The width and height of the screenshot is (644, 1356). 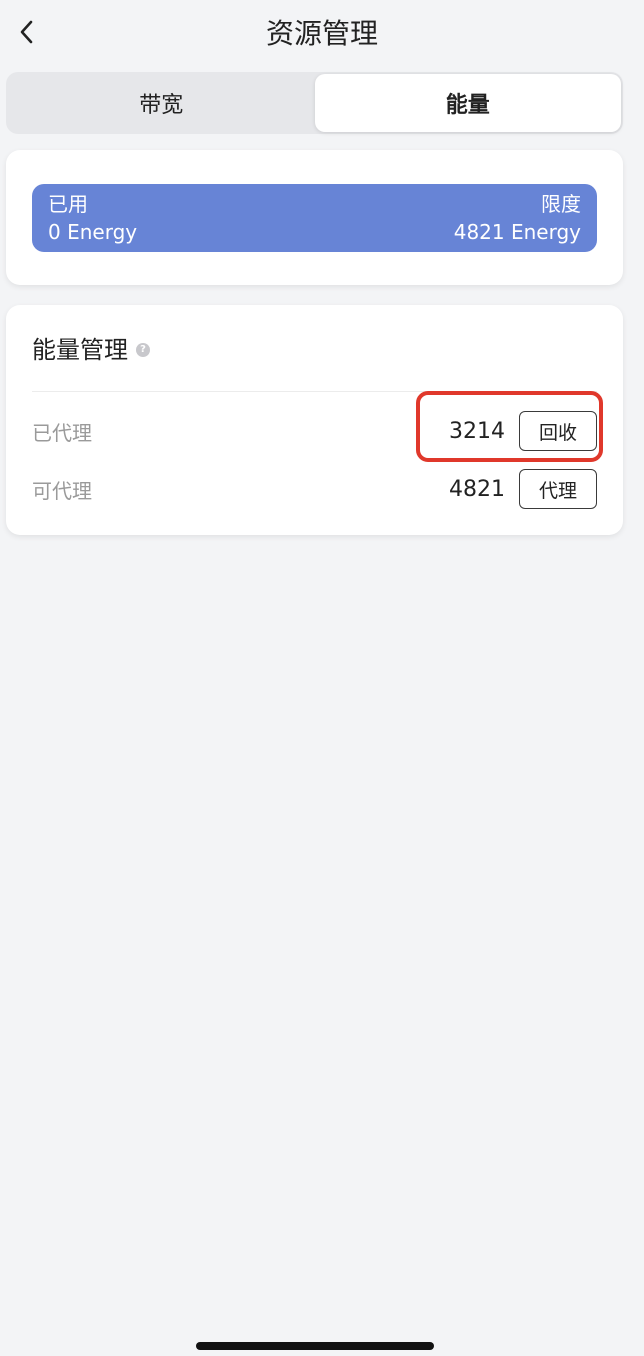 What do you see at coordinates (314, 391) in the screenshot?
I see `divider` at bounding box center [314, 391].